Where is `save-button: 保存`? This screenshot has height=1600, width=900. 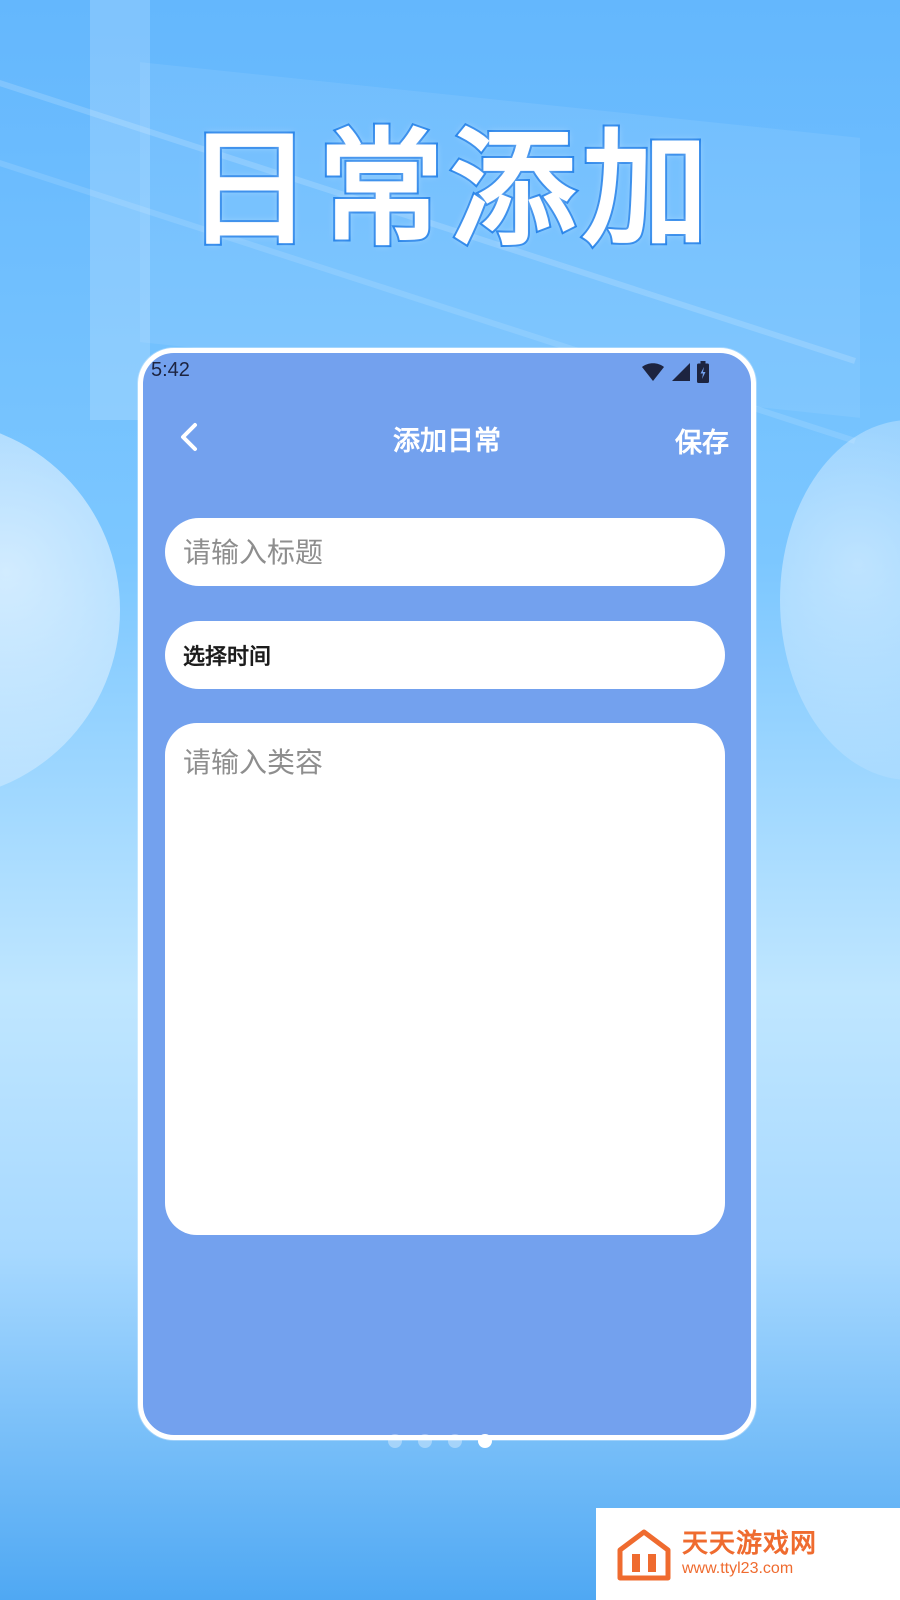 save-button: 保存 is located at coordinates (702, 440).